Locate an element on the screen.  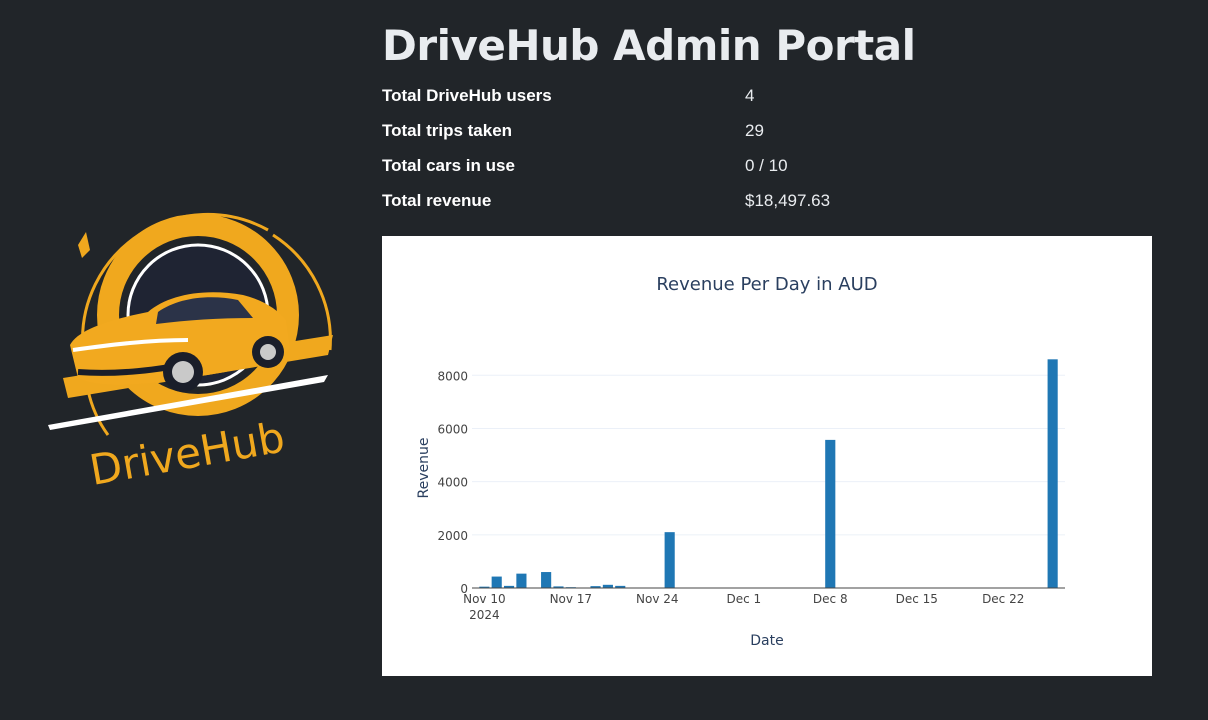
x-tick-label: Dec 22 is located at coordinates (1003, 599).